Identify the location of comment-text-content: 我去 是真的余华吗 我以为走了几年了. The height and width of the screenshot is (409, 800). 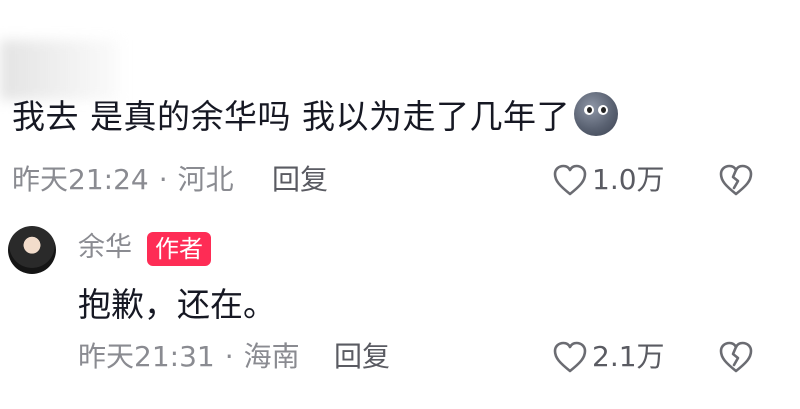
(291, 116).